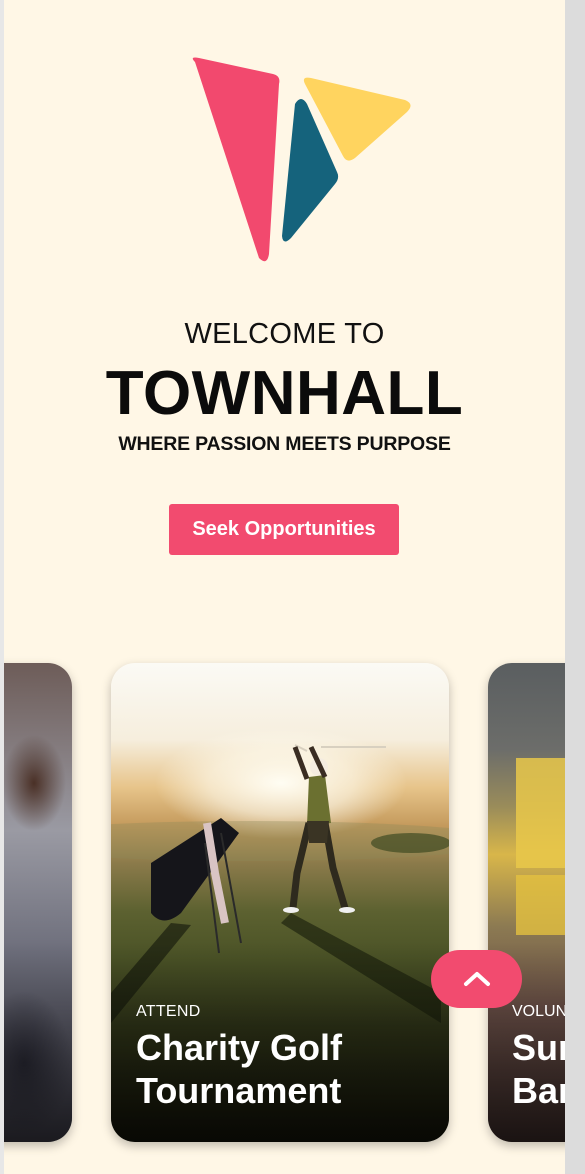 The image size is (585, 1174). I want to click on card-title-line: Sur, so click(538, 1047).